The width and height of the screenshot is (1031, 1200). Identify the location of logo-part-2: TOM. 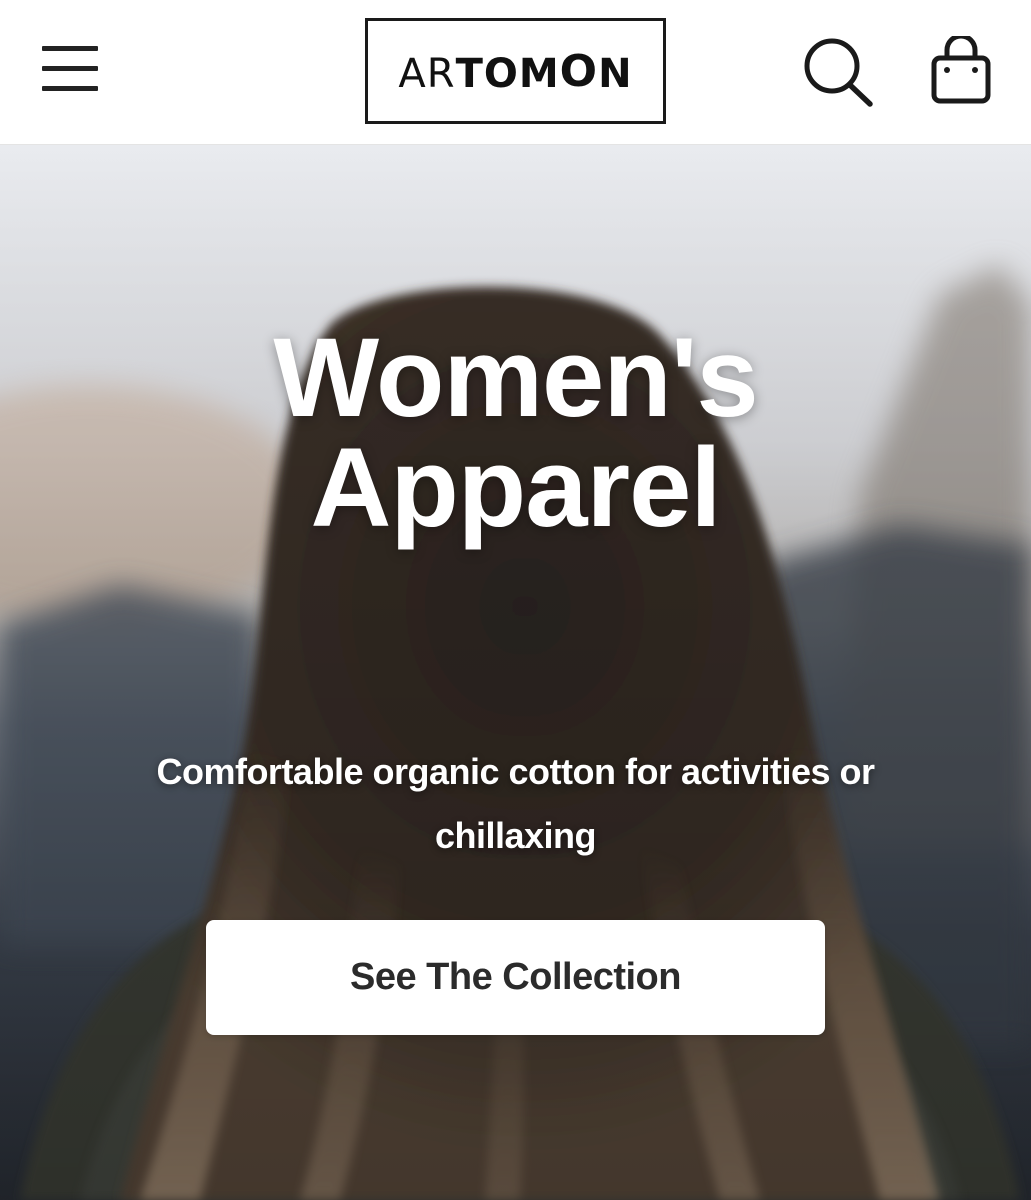
(507, 73).